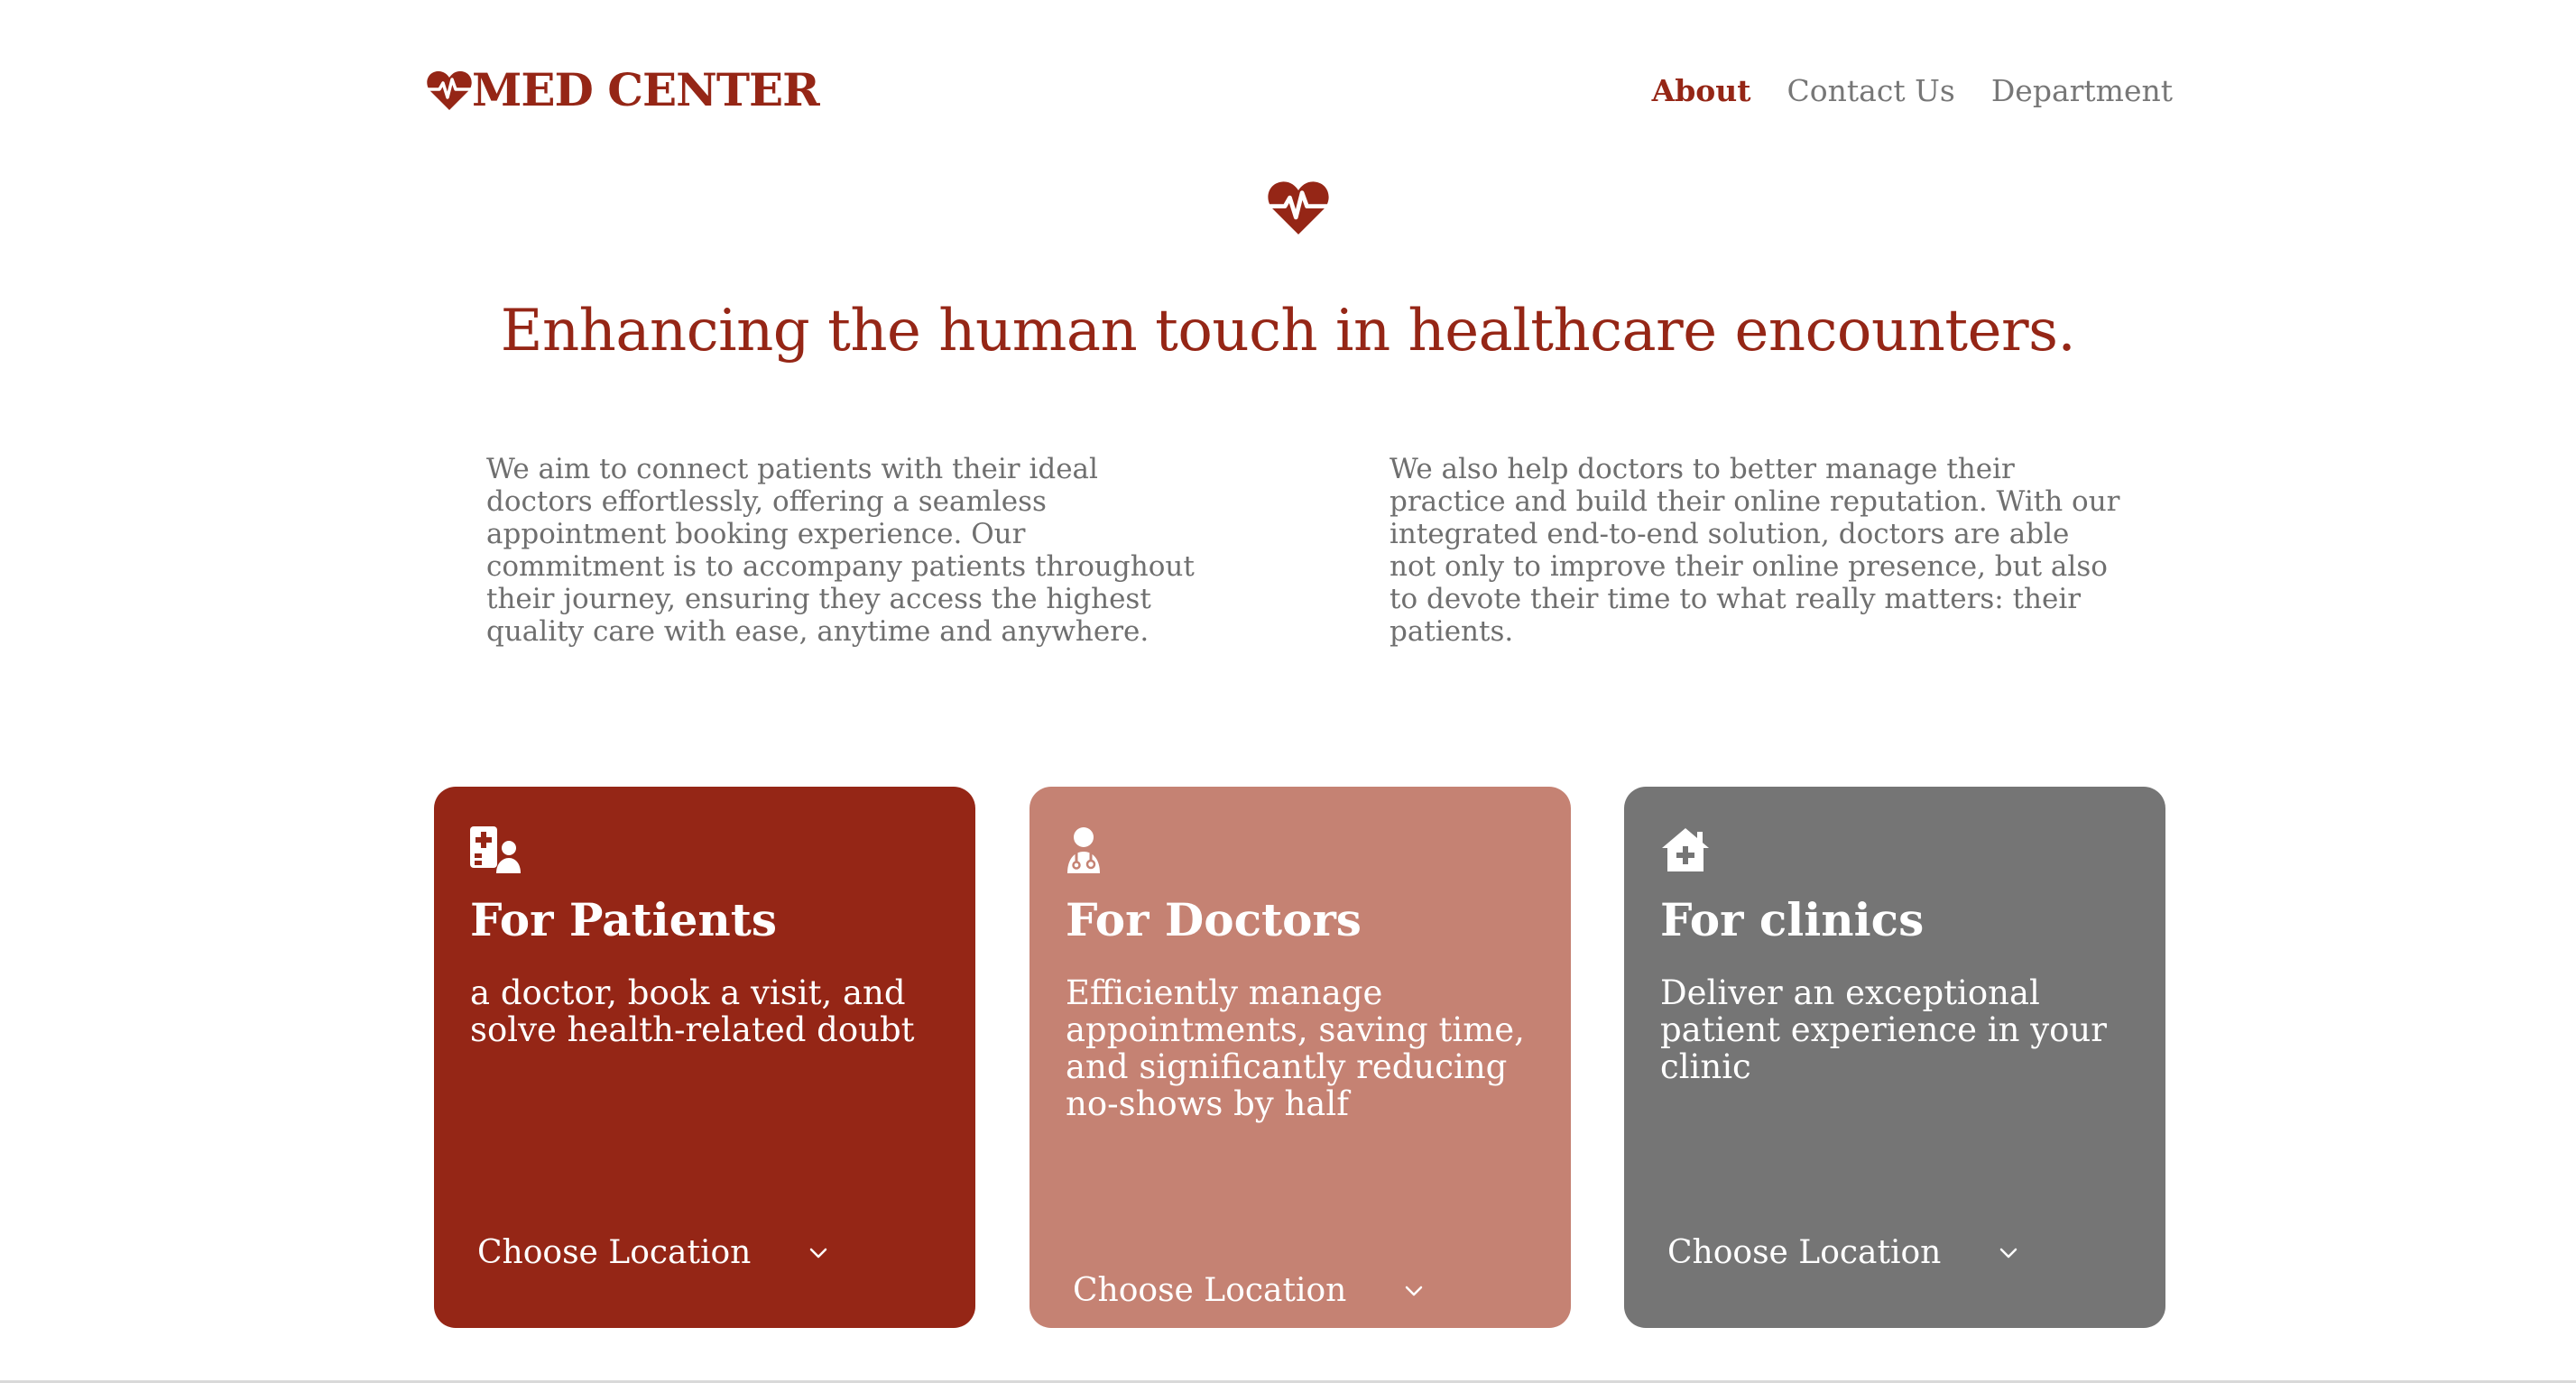 The height and width of the screenshot is (1383, 2576). I want to click on nav-department: Department, so click(2082, 90).